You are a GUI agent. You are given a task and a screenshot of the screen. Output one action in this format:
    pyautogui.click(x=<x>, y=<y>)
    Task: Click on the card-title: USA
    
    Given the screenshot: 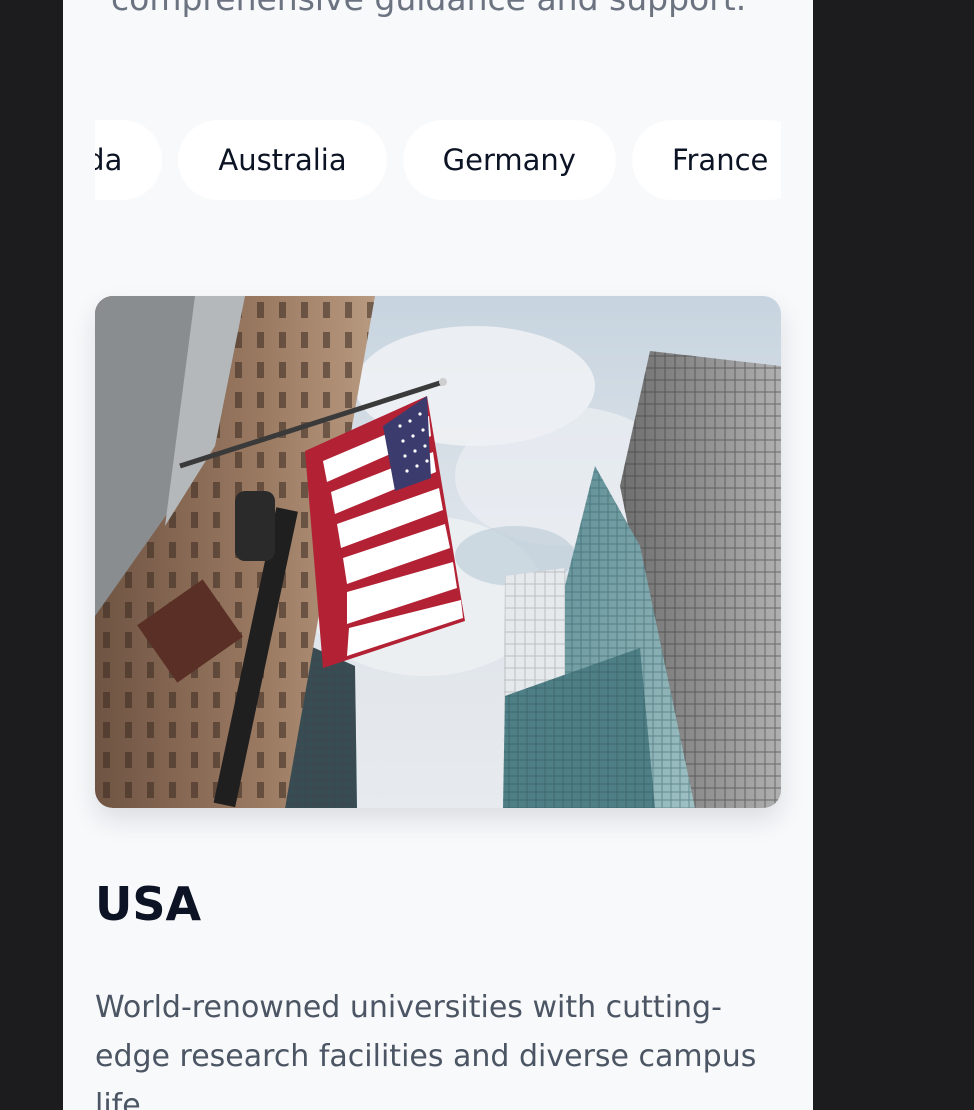 What is the action you would take?
    pyautogui.click(x=148, y=904)
    